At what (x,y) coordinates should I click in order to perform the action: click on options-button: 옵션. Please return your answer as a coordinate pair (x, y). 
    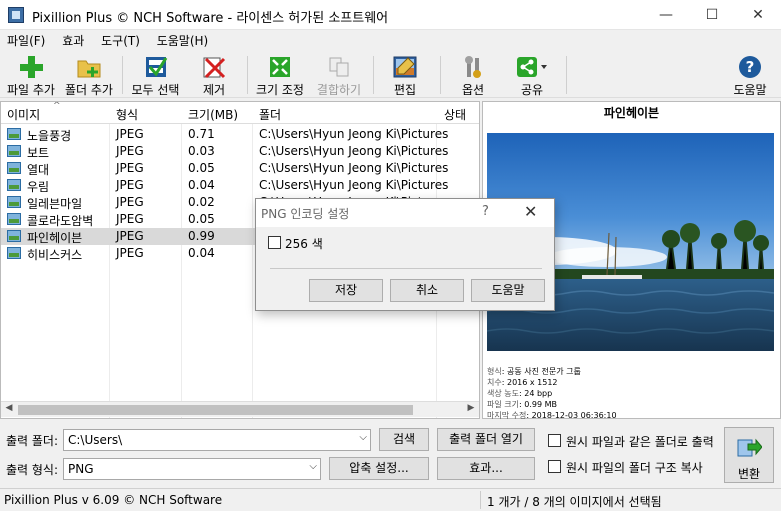
    Looking at the image, I should click on (473, 75).